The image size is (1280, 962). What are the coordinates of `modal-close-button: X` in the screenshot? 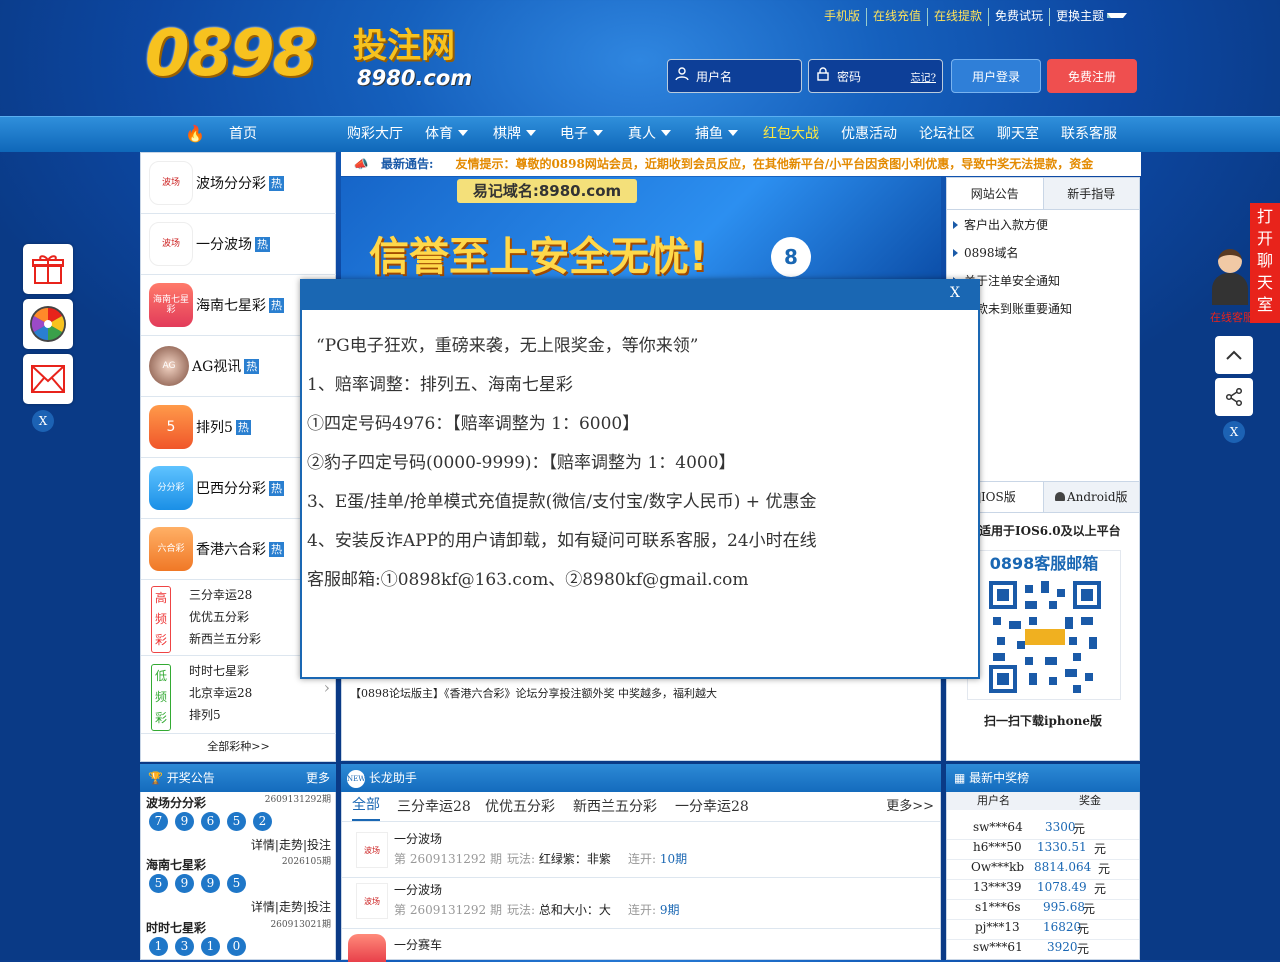 It's located at (955, 293).